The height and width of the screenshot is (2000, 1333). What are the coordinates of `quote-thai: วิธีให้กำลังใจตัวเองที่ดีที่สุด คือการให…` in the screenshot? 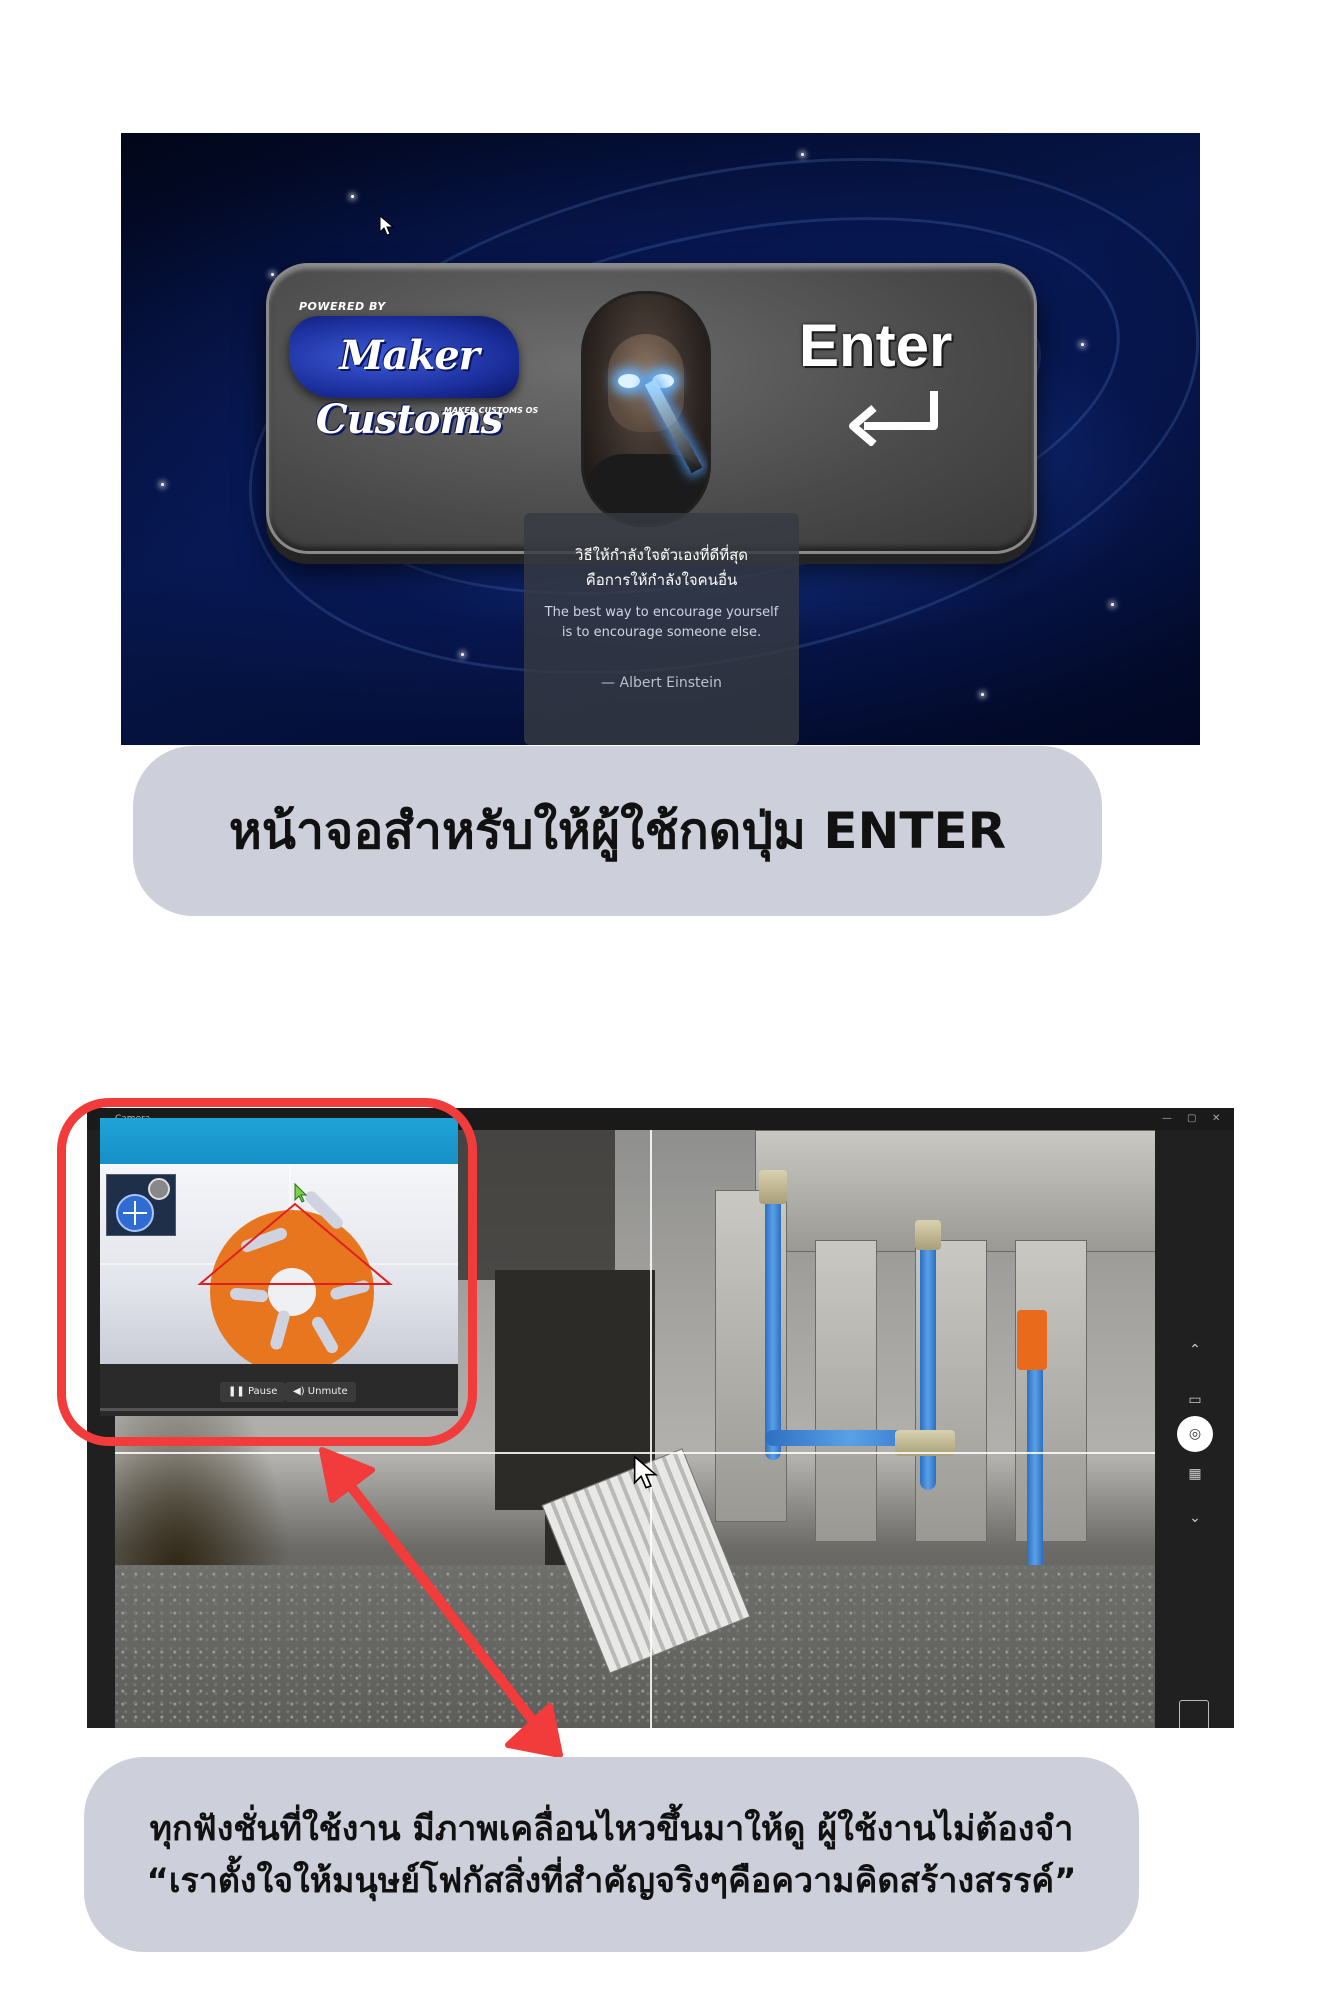 It's located at (661, 568).